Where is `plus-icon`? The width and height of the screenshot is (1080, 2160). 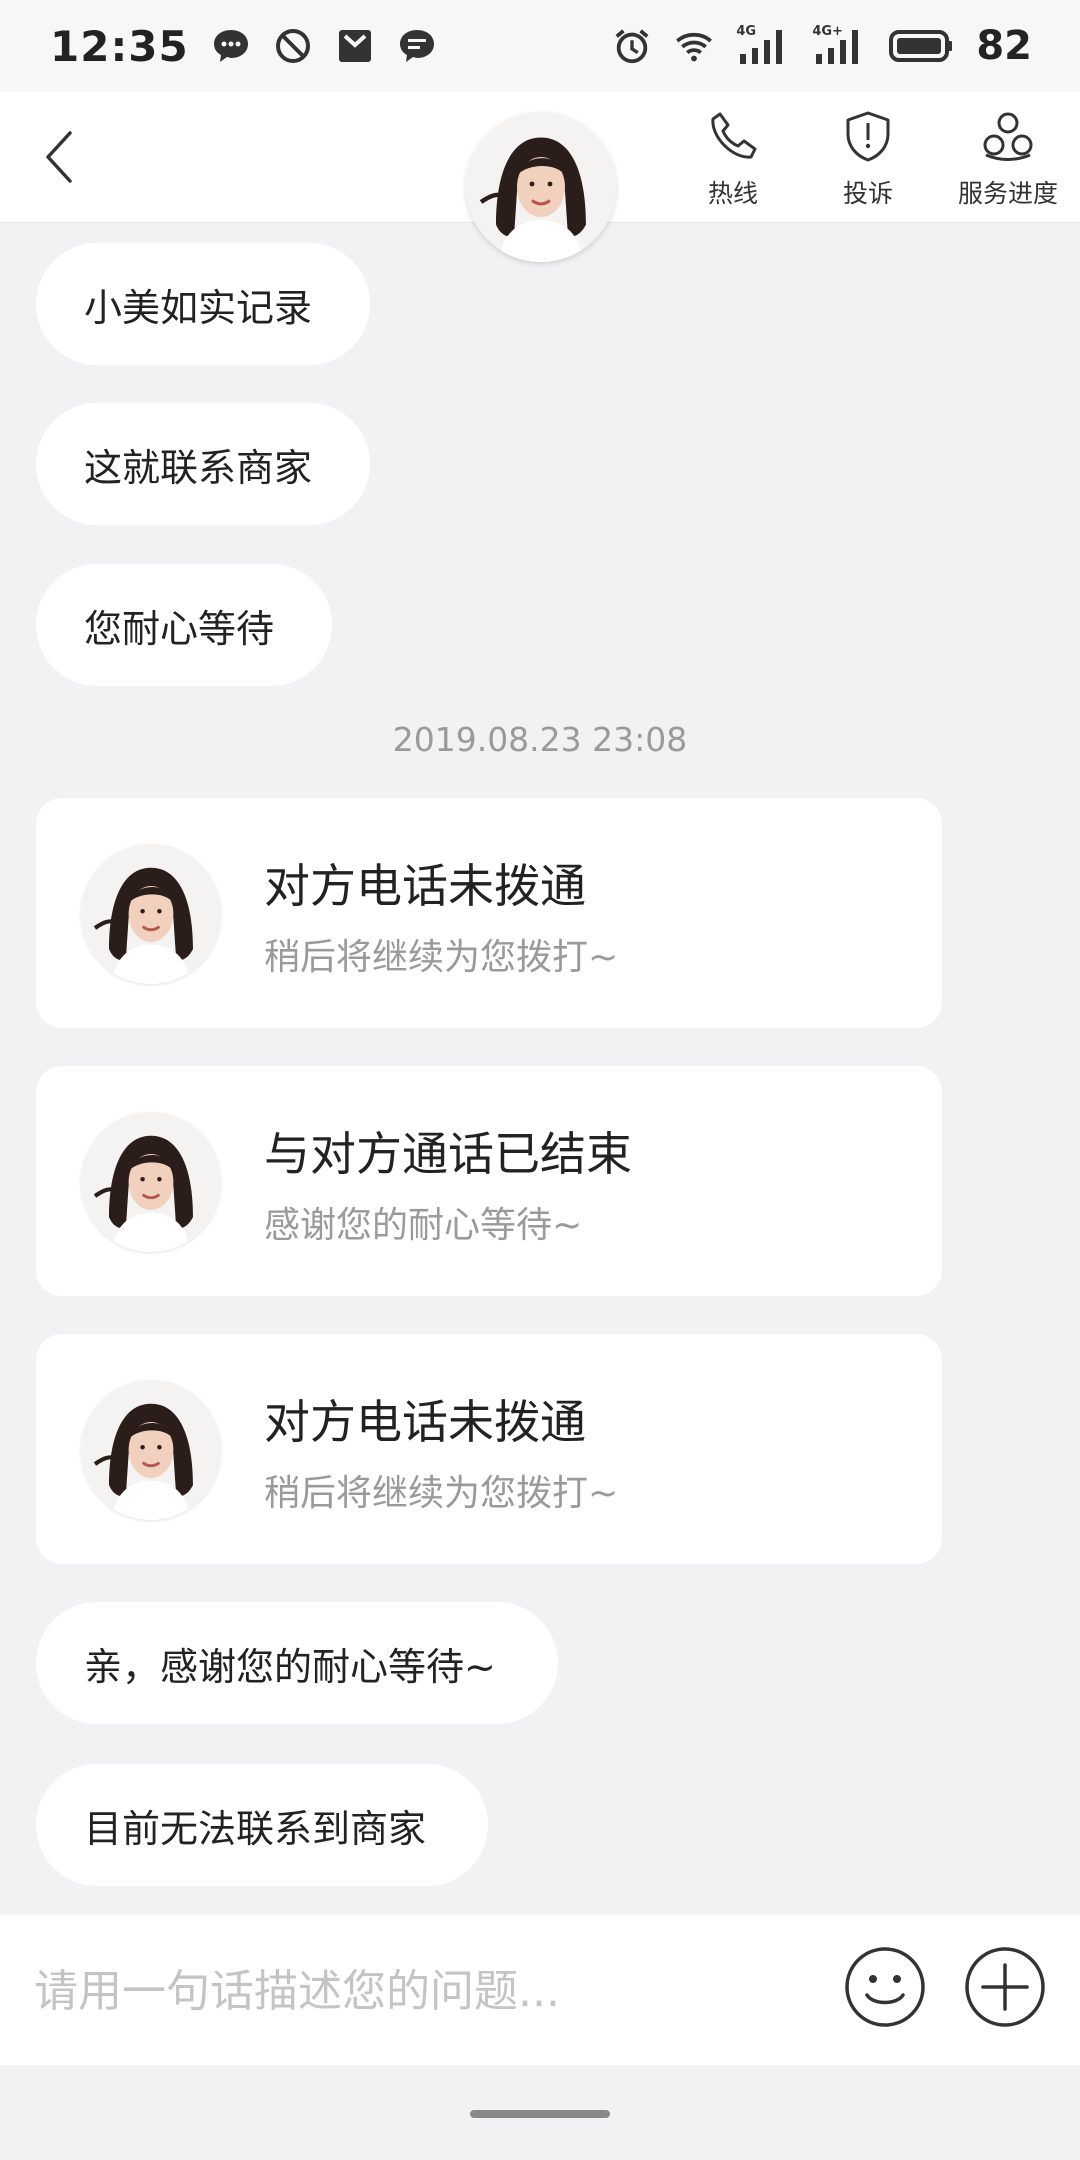 plus-icon is located at coordinates (1005, 1987).